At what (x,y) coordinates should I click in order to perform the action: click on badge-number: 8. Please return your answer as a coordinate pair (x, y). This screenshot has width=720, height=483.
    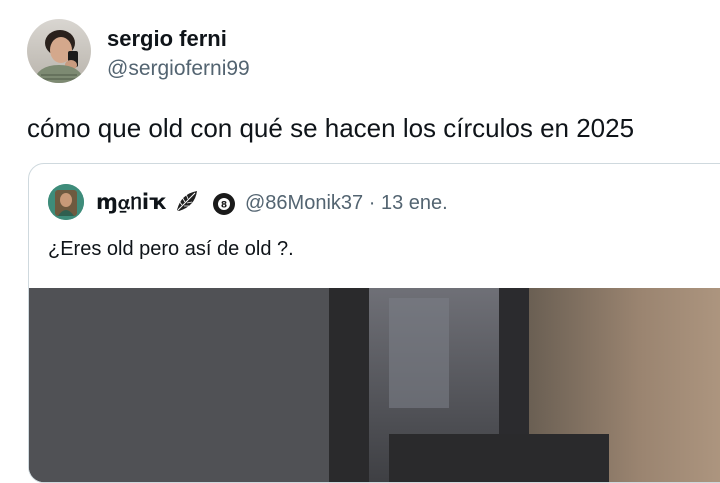
    Looking at the image, I should click on (224, 206).